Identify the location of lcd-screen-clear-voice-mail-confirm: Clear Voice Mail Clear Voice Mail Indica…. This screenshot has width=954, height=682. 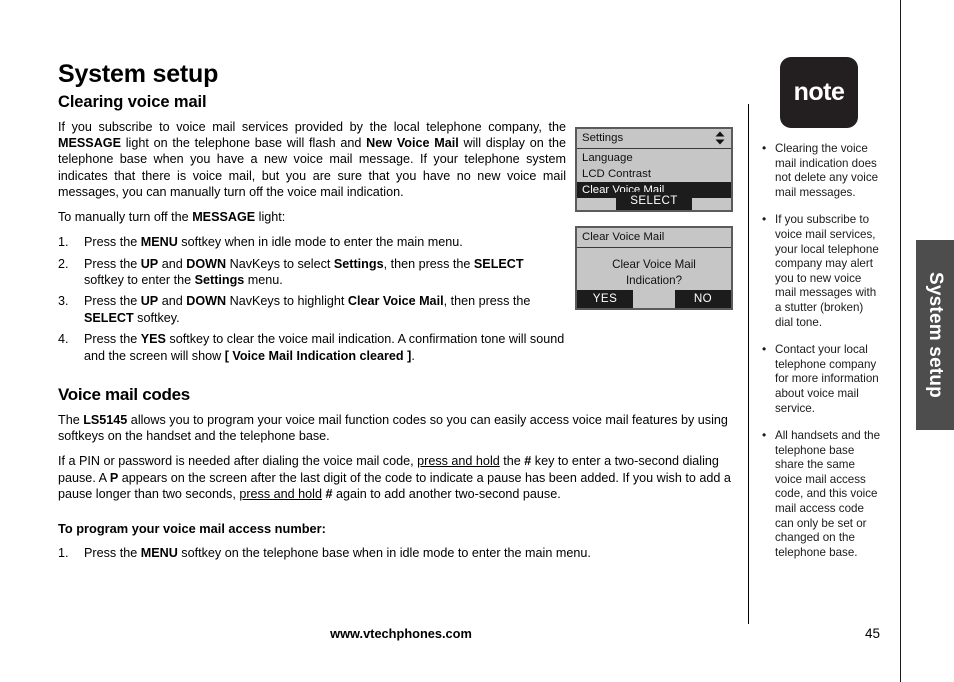
(654, 268).